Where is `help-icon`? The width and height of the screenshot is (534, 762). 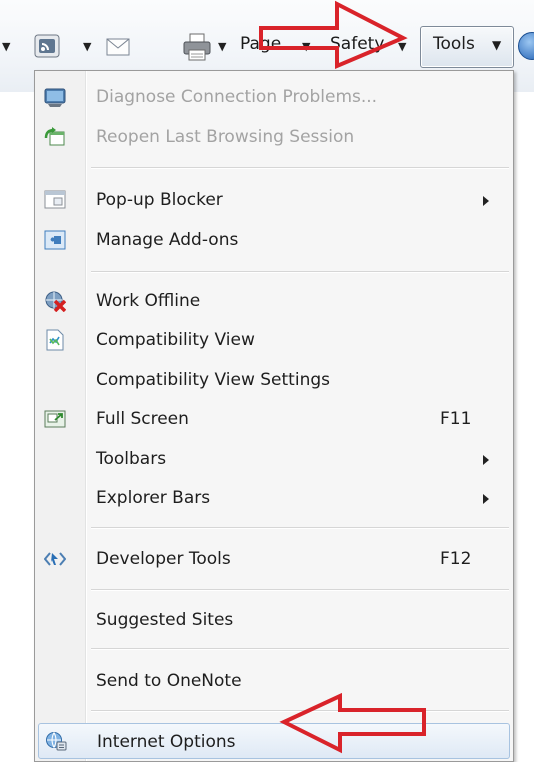
help-icon is located at coordinates (526, 46).